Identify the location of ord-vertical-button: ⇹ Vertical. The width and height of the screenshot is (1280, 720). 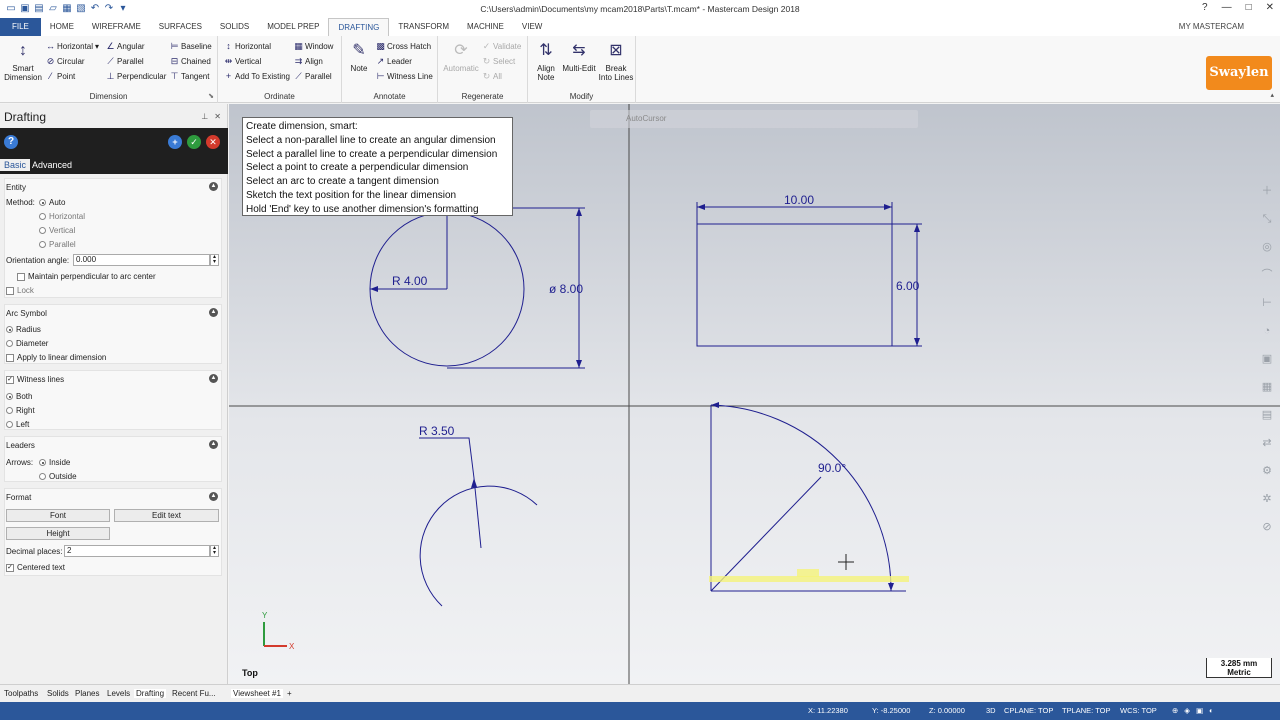
(243, 62).